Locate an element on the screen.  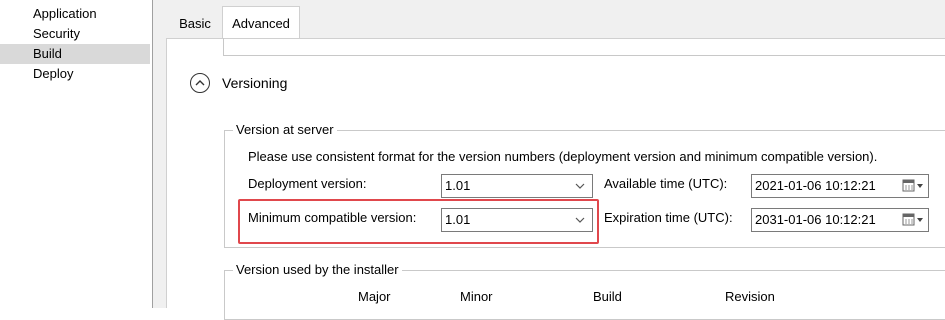
previous-section-box is located at coordinates (584, 47).